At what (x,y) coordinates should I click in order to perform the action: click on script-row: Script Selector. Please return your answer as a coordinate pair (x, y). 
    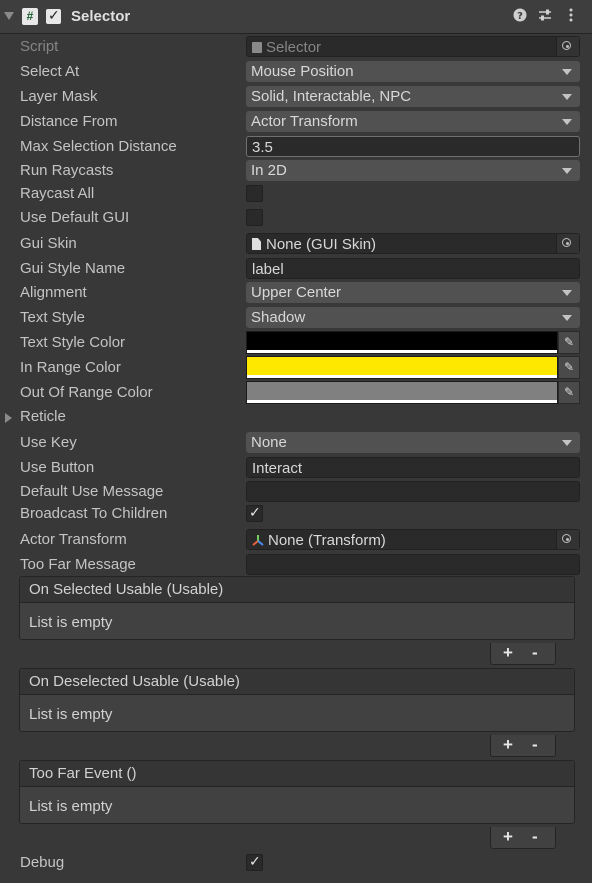
    Looking at the image, I should click on (296, 47).